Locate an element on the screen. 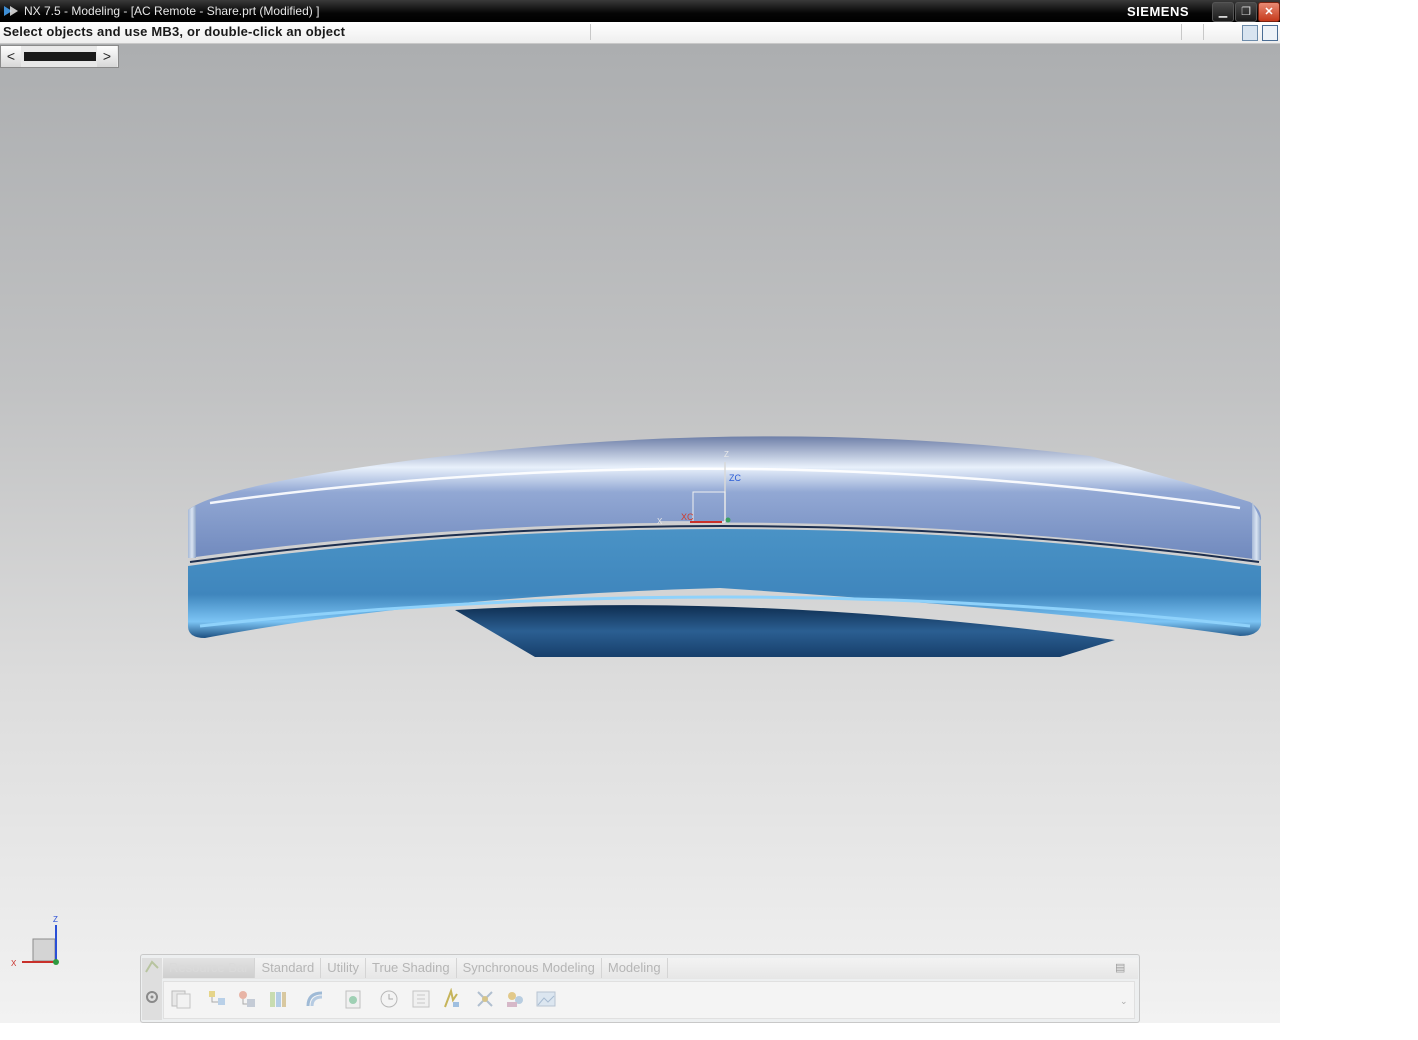 Image resolution: width=1418 pixels, height=1040 pixels. reuse-library-icon is located at coordinates (315, 999).